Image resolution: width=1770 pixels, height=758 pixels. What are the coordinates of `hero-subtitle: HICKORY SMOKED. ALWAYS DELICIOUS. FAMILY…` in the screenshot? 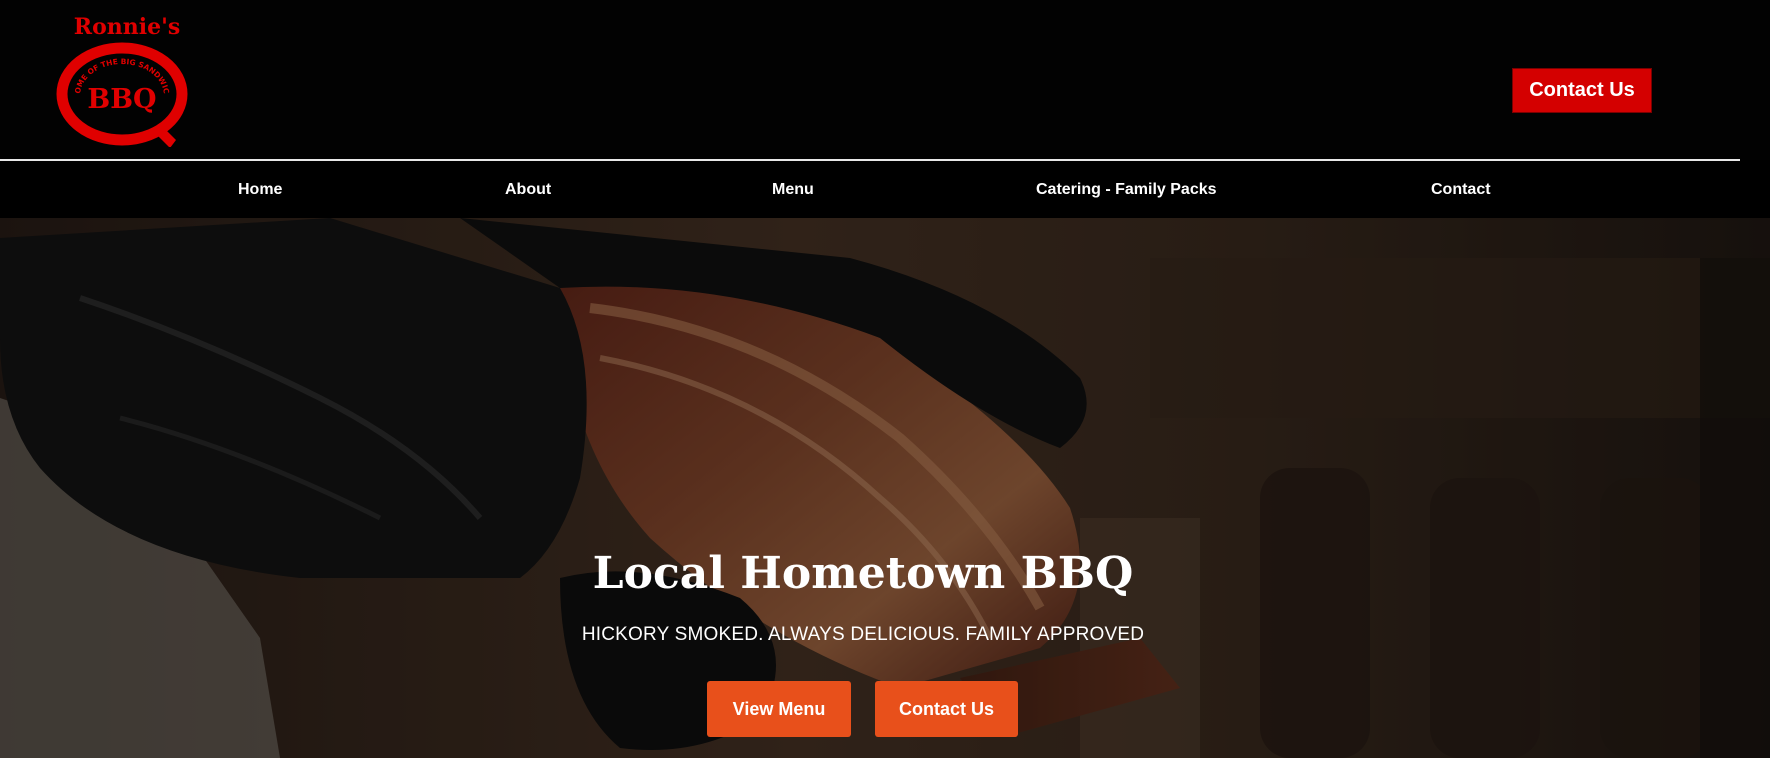 It's located at (863, 634).